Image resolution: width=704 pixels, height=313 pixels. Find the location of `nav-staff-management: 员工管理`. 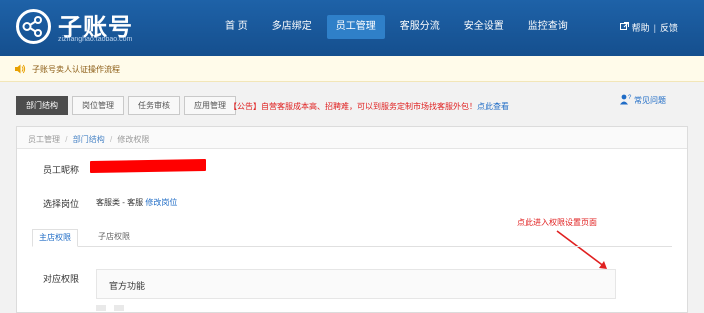

nav-staff-management: 员工管理 is located at coordinates (355, 27).